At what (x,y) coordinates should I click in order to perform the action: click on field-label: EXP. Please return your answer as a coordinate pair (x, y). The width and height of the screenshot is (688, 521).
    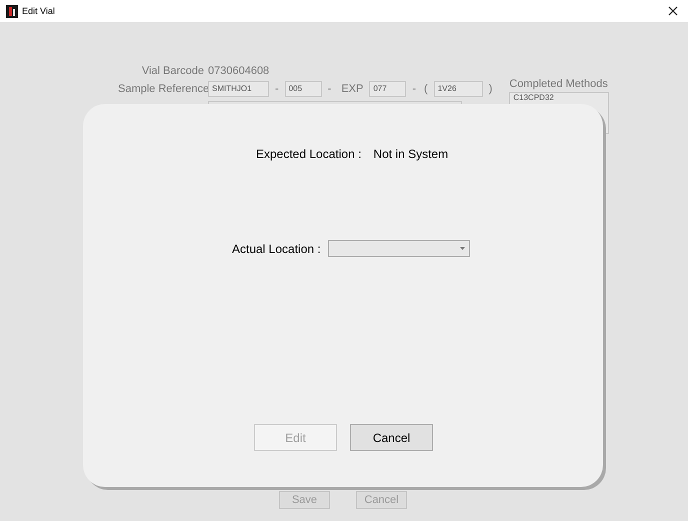
    Looking at the image, I should click on (352, 88).